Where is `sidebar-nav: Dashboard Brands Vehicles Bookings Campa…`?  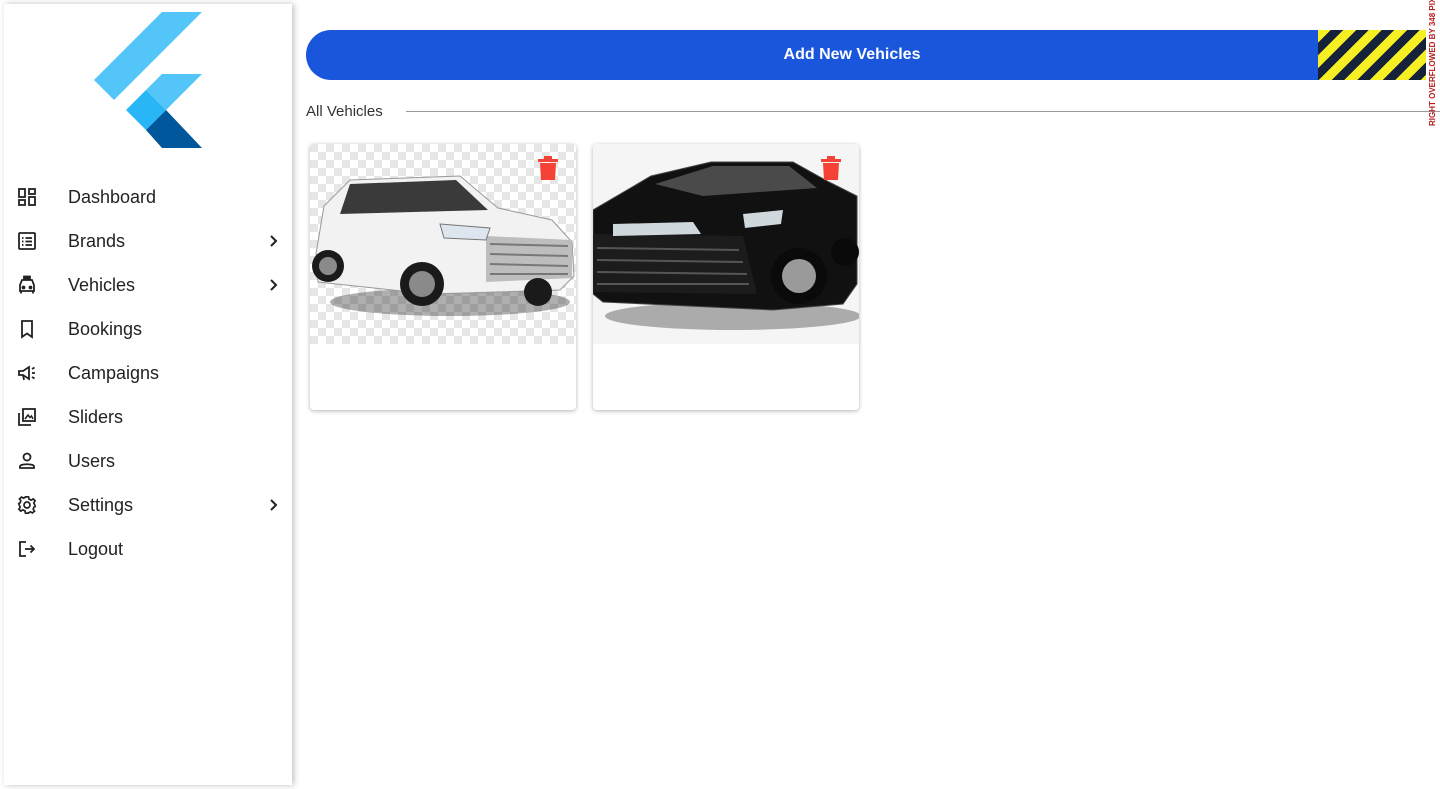
sidebar-nav: Dashboard Brands Vehicles Bookings Campa… is located at coordinates (148, 373).